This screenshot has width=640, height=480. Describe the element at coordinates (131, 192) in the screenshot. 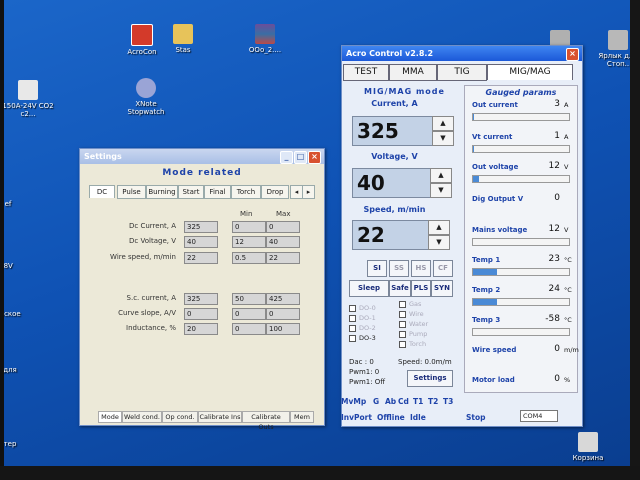

I see `tab-pulse: Pulse` at that location.